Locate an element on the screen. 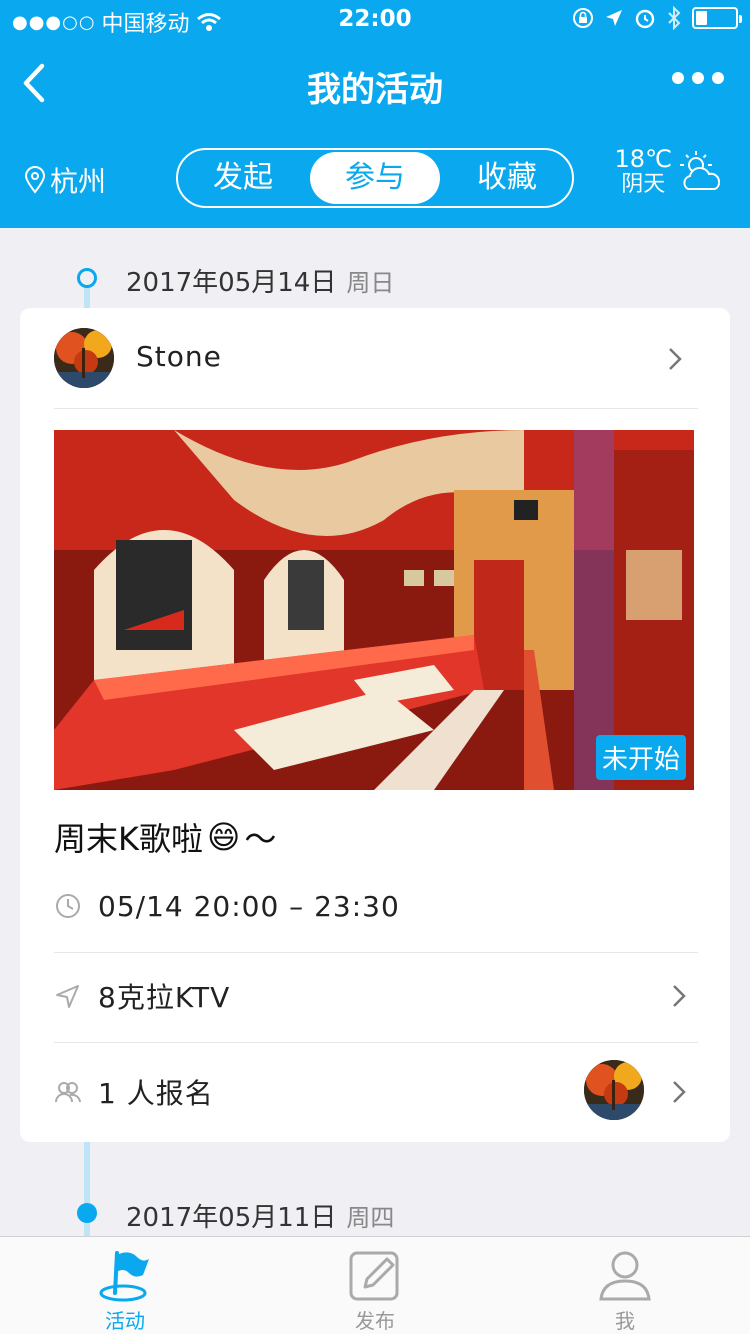 The height and width of the screenshot is (1334, 750). signup-count: 1 人报名 is located at coordinates (156, 1093).